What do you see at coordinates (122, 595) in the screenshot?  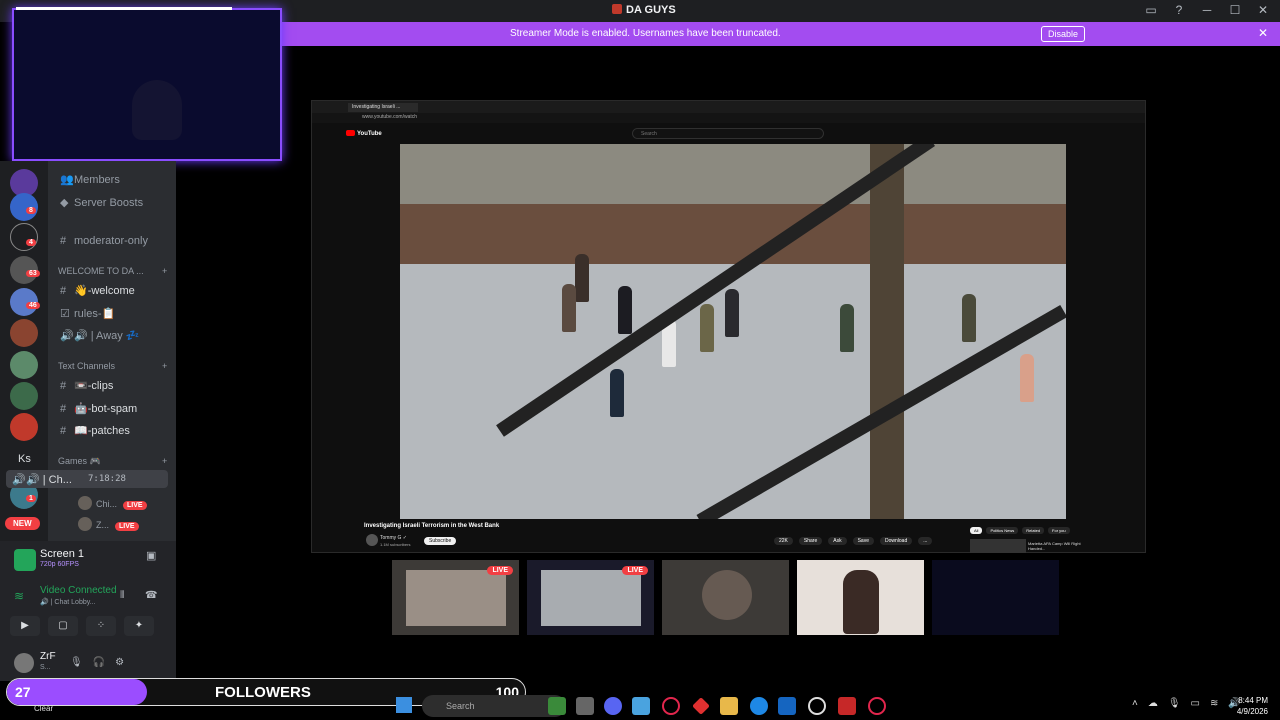 I see `noise-suppression-icon: ⦀` at bounding box center [122, 595].